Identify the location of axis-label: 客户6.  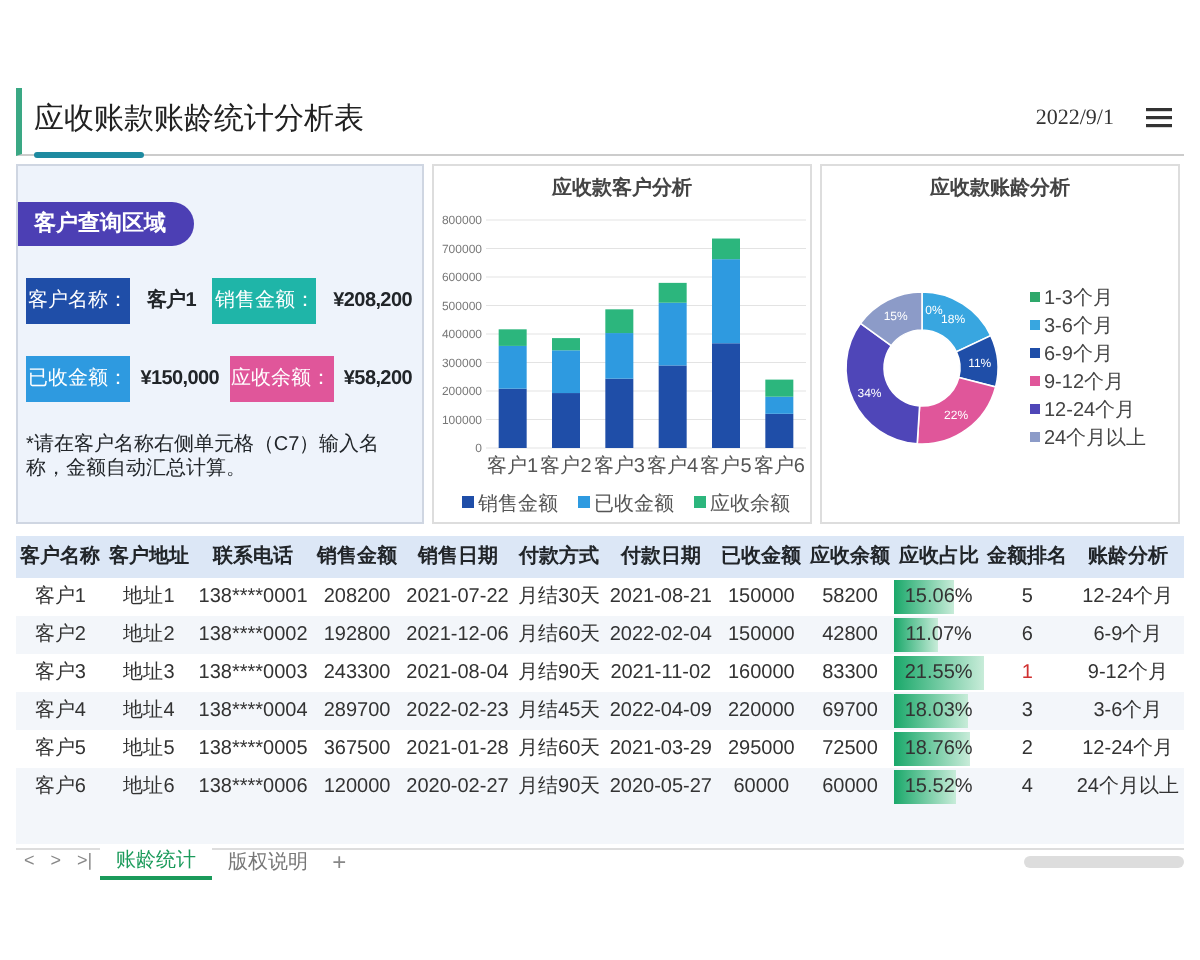
(779, 466).